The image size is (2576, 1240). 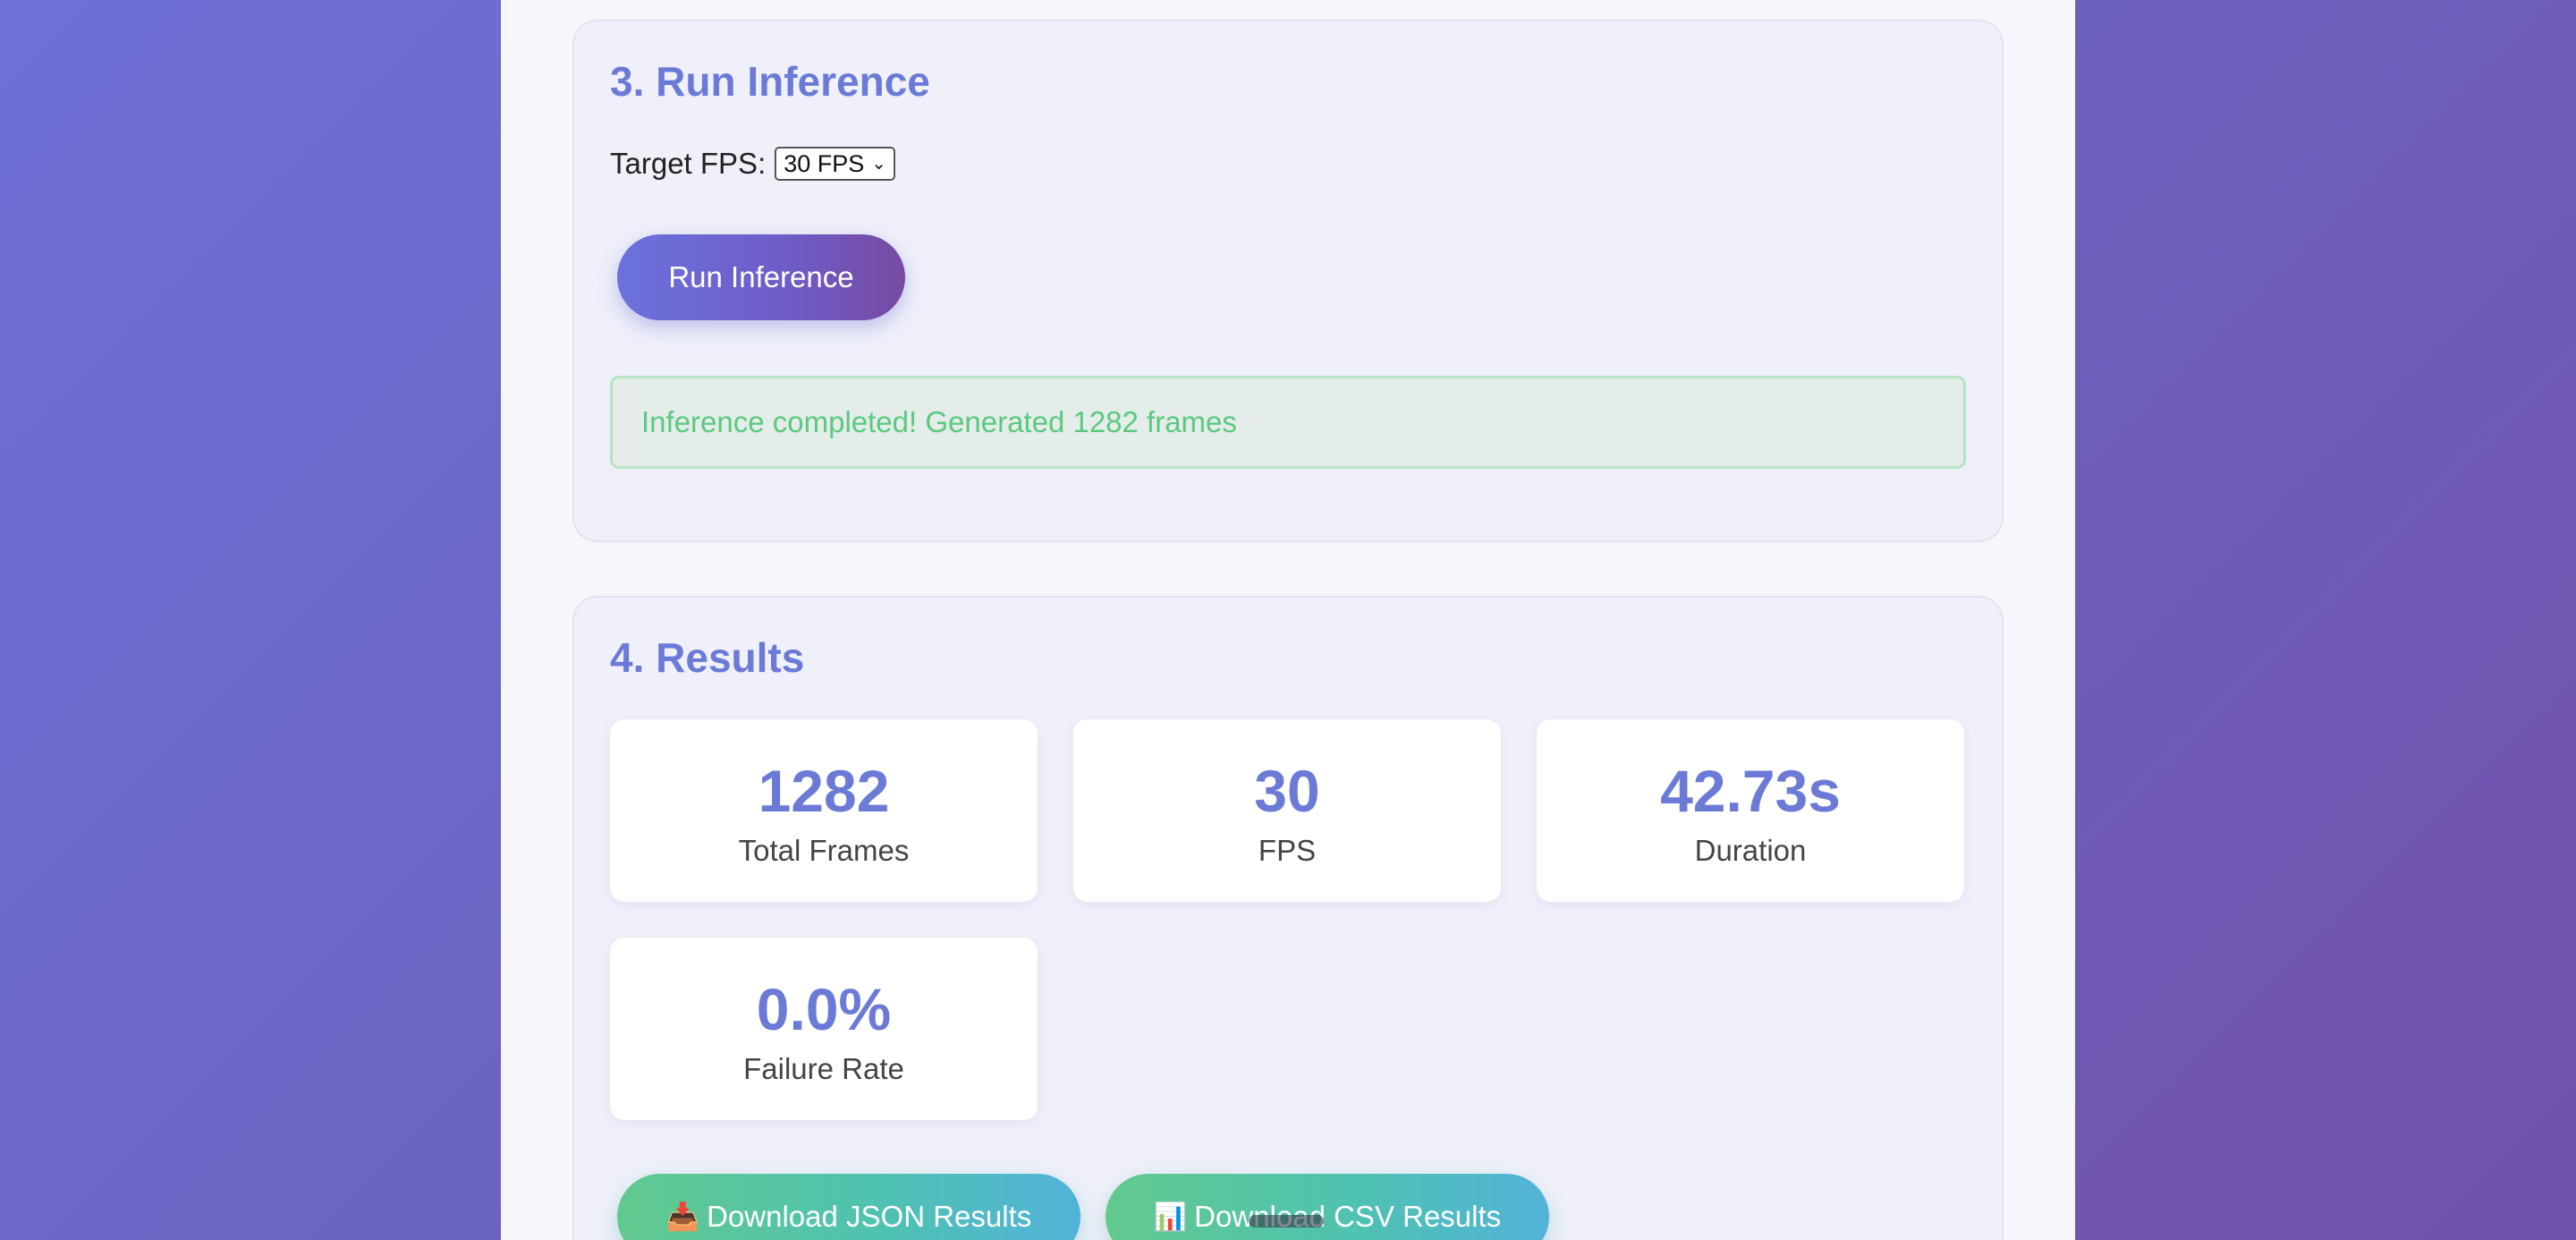 What do you see at coordinates (1286, 1221) in the screenshot?
I see `scroll-indicator` at bounding box center [1286, 1221].